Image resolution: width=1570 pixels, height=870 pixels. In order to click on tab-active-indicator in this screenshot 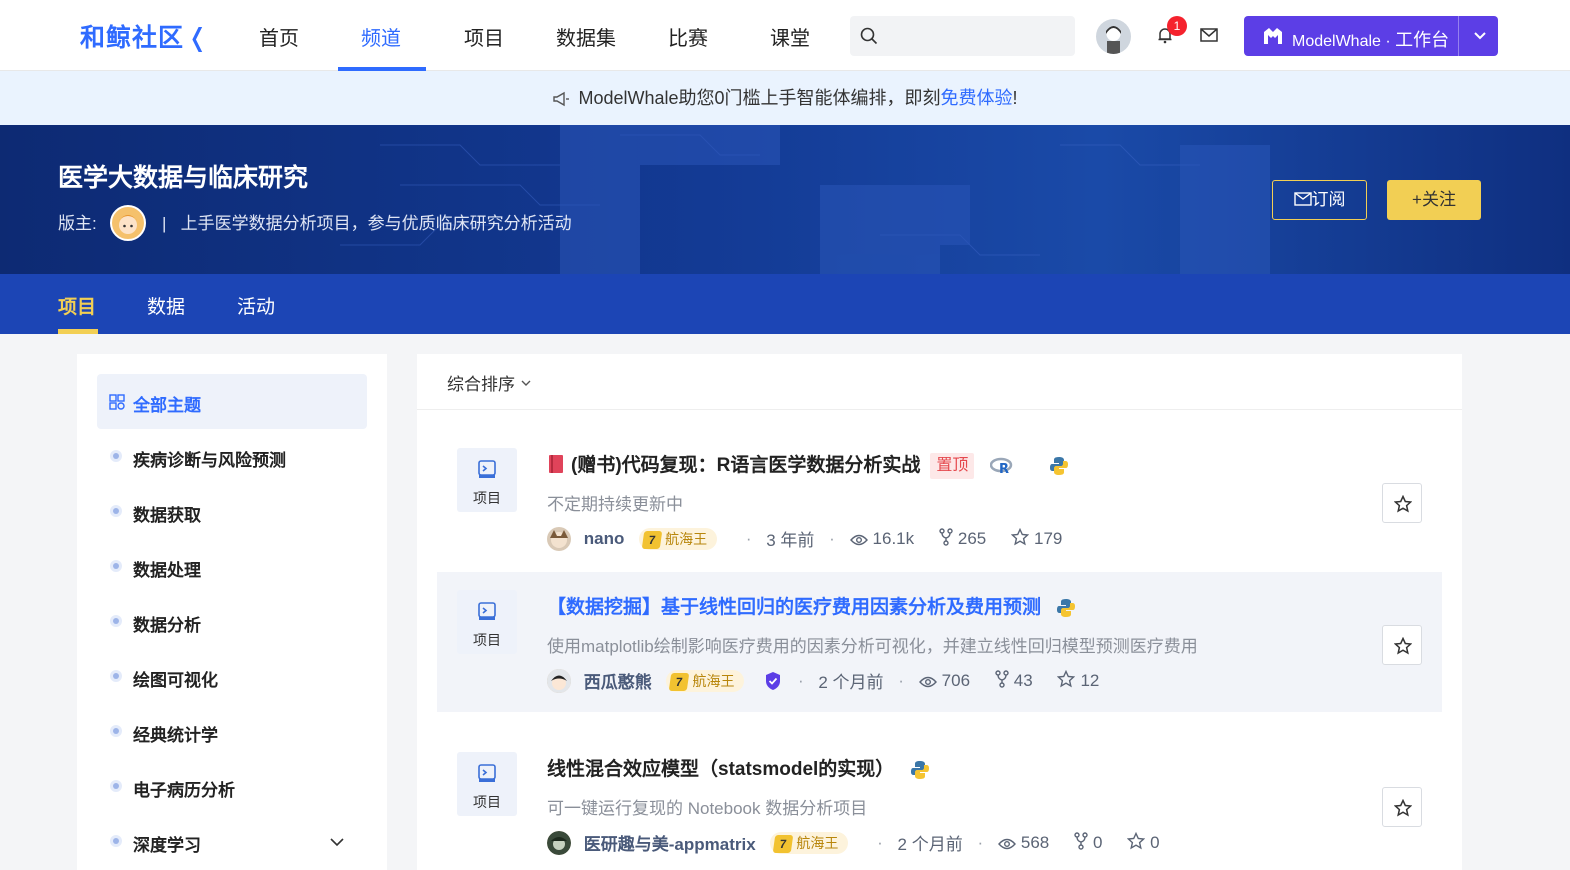, I will do `click(78, 331)`.